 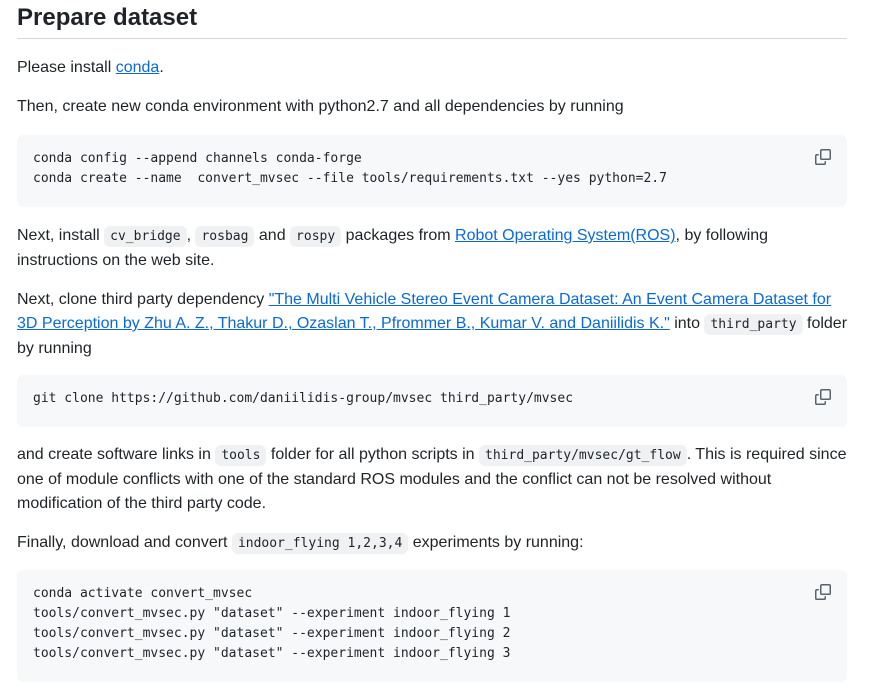 I want to click on ros-link: Robot Operating System(ROS), so click(x=565, y=235).